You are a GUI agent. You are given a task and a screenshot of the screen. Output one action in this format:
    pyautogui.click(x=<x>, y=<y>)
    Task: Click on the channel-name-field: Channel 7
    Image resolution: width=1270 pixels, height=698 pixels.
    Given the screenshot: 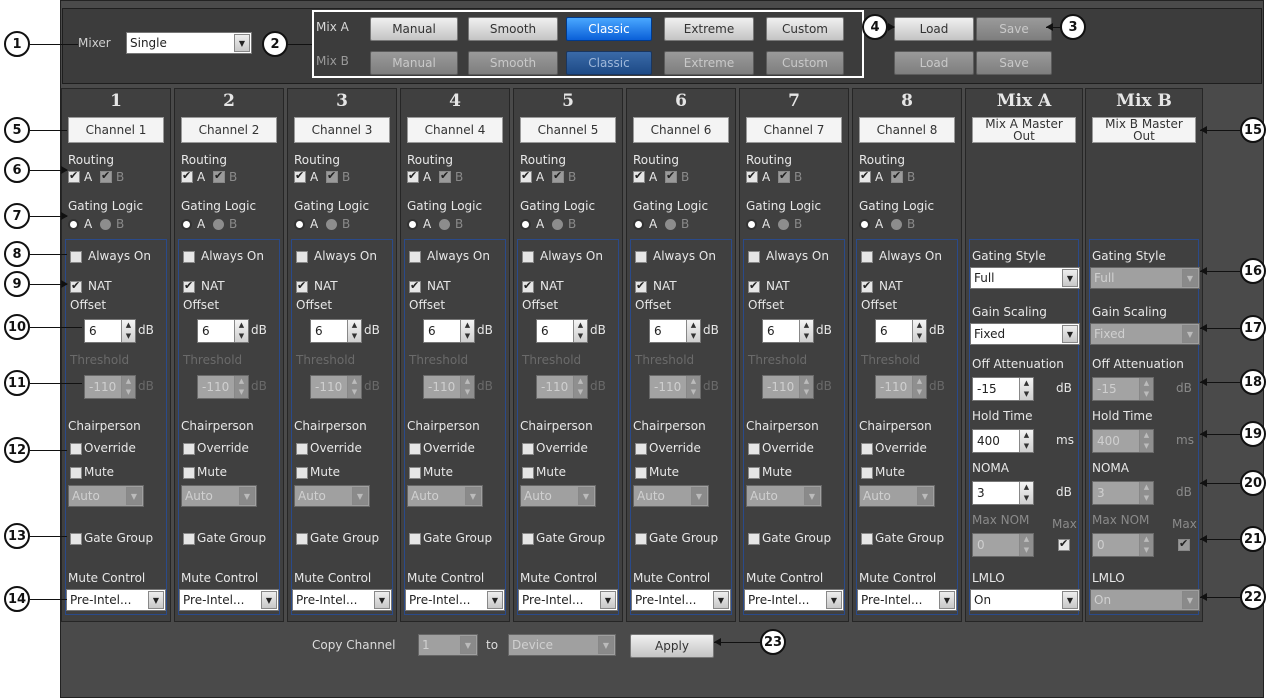 What is the action you would take?
    pyautogui.click(x=794, y=130)
    